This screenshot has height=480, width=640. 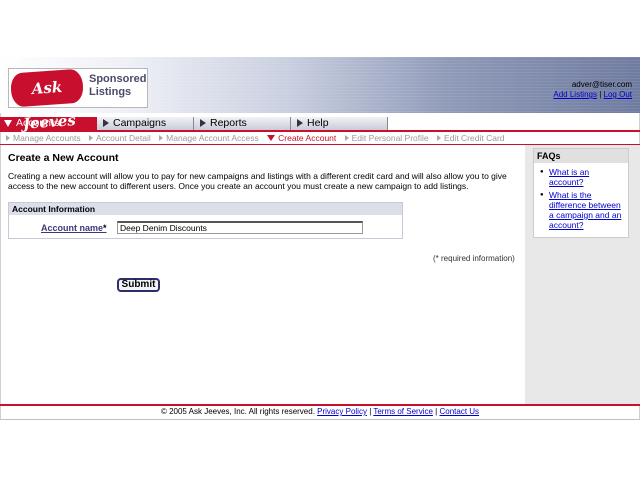 I want to click on subnav-create-account: Create Account, so click(x=301, y=138).